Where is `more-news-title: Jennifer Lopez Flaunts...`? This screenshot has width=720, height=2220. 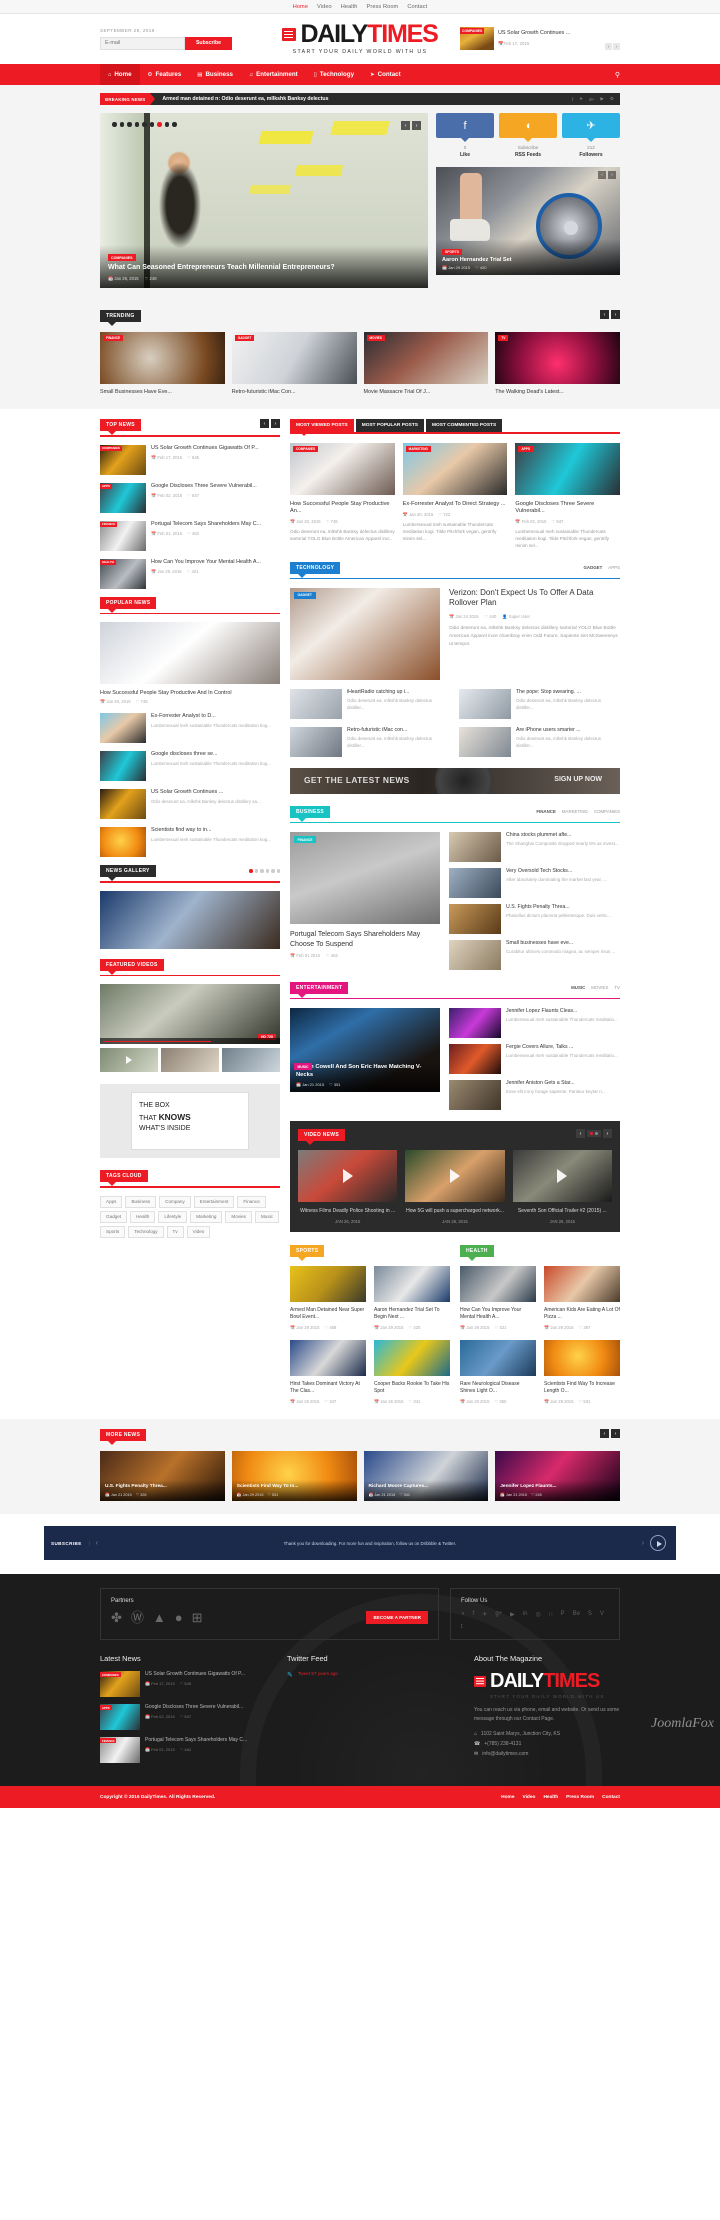
more-news-title: Jennifer Lopez Flaunts... is located at coordinates (557, 1487).